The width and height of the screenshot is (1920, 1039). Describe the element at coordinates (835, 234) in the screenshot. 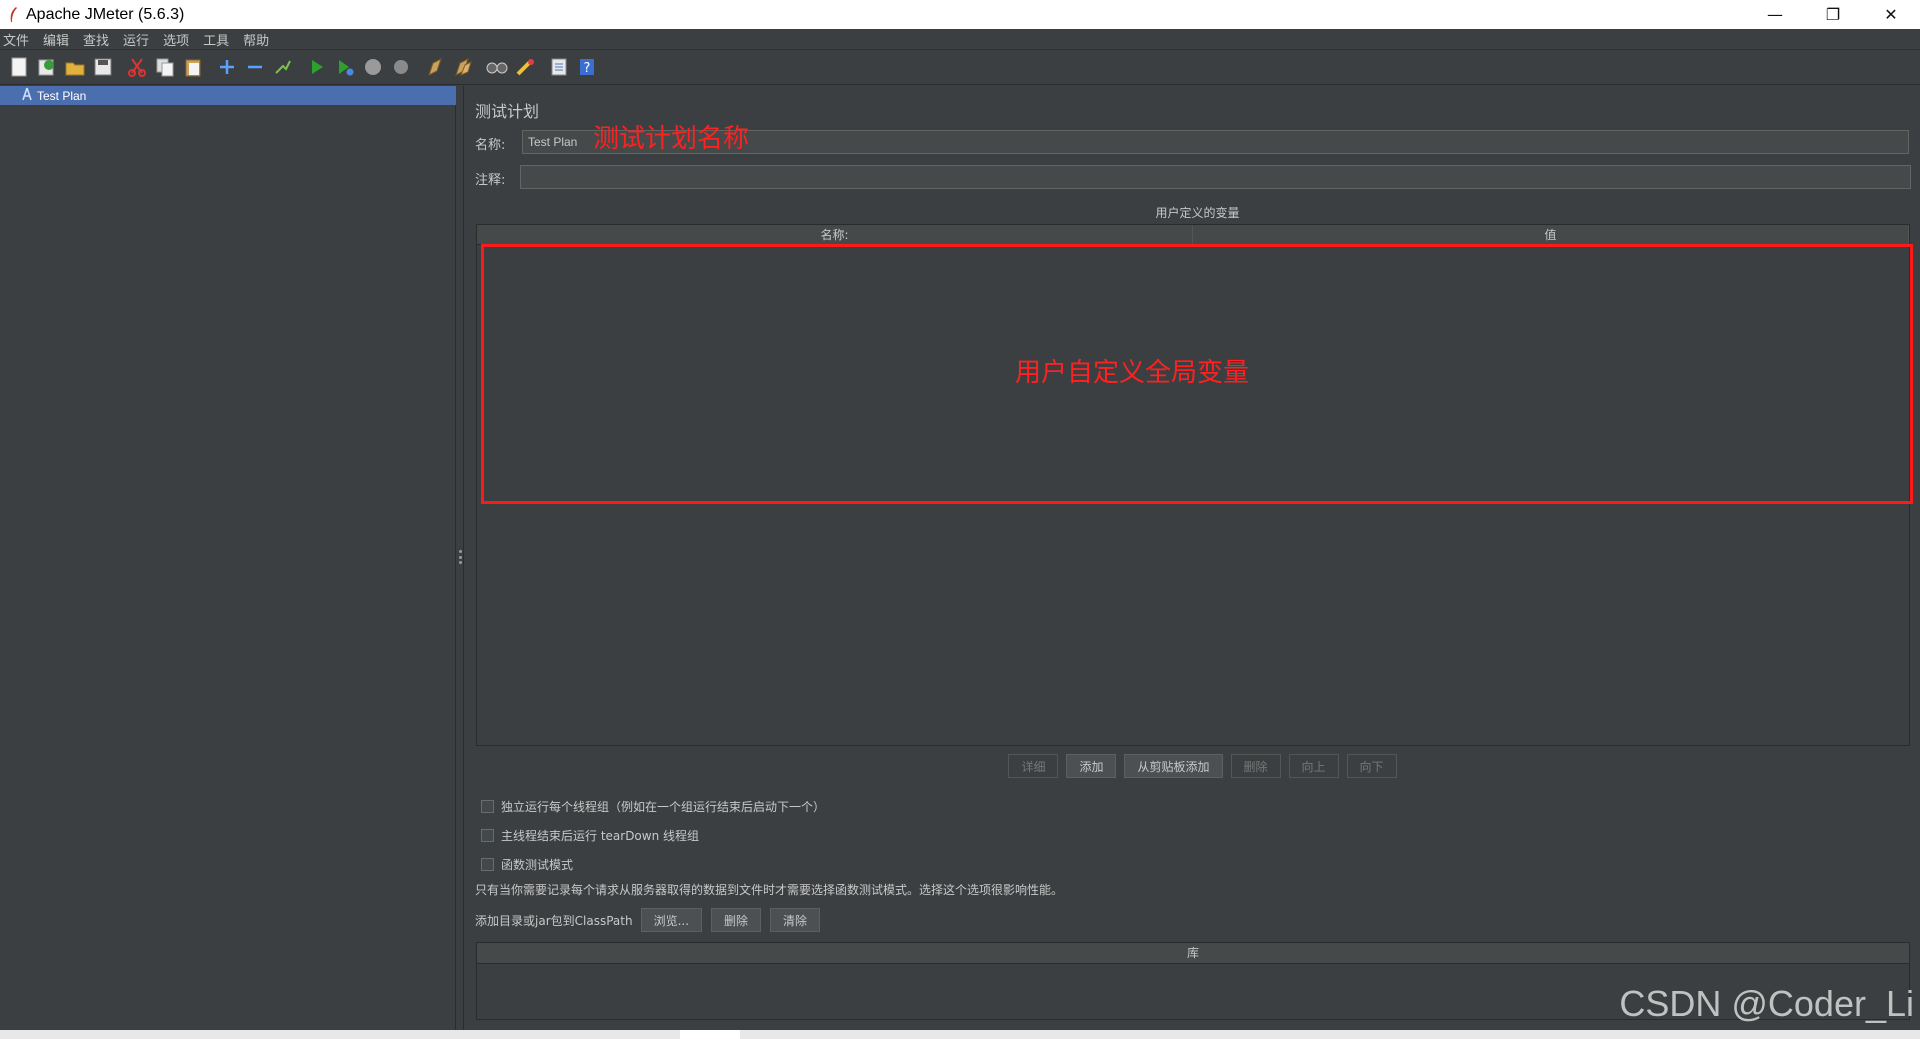

I see `column-name: 名称:` at that location.